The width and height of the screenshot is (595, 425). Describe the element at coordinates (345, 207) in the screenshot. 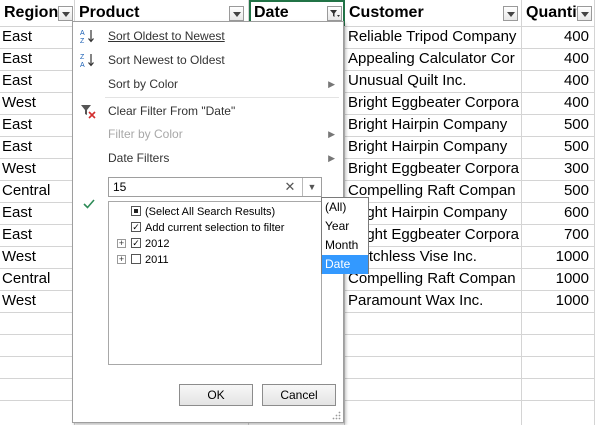

I see `search-scope-option-all: (All)` at that location.